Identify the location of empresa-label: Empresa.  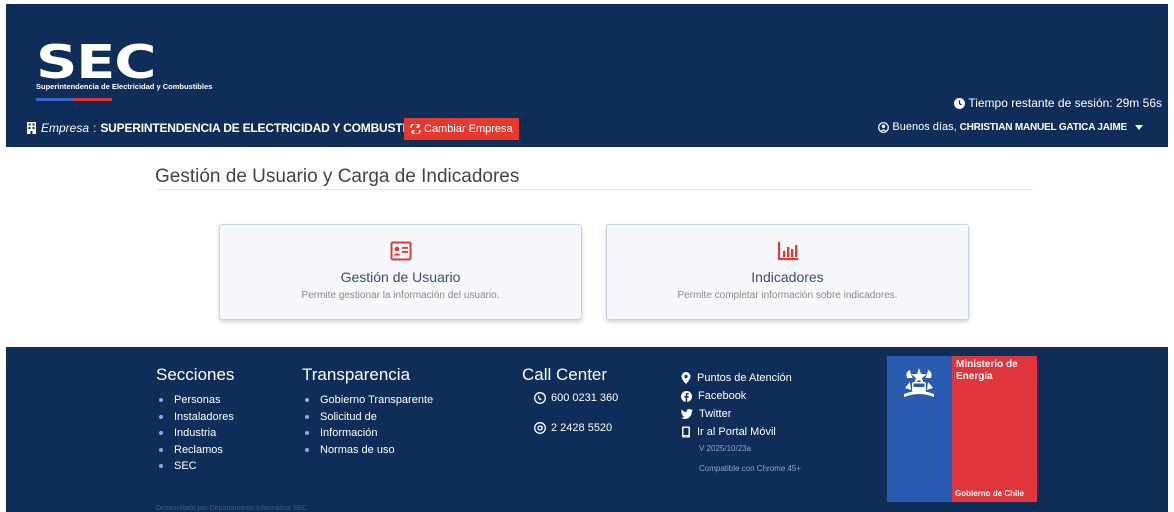
(65, 128).